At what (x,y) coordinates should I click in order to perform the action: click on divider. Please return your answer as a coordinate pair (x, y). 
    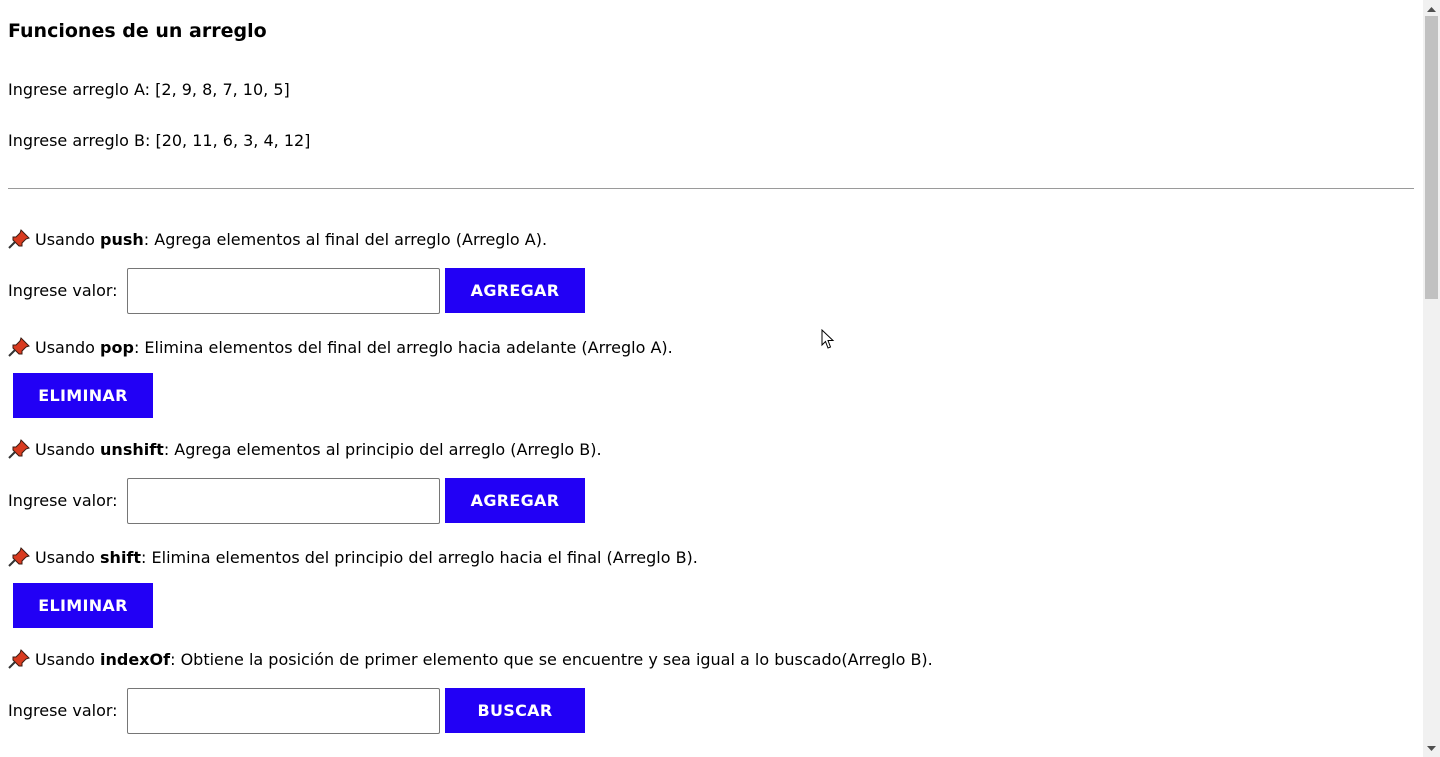
    Looking at the image, I should click on (711, 188).